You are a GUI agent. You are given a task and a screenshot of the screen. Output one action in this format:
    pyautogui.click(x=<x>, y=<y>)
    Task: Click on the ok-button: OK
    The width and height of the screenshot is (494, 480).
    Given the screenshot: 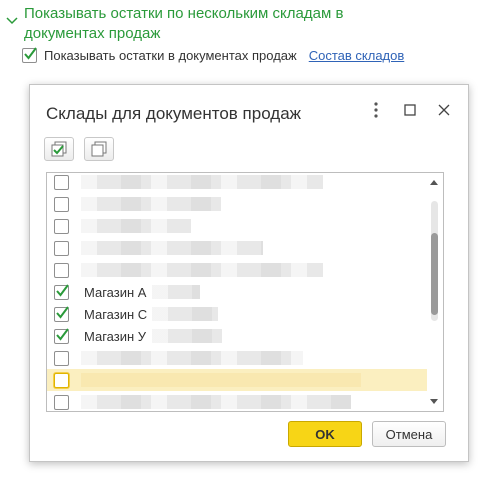 What is the action you would take?
    pyautogui.click(x=325, y=434)
    